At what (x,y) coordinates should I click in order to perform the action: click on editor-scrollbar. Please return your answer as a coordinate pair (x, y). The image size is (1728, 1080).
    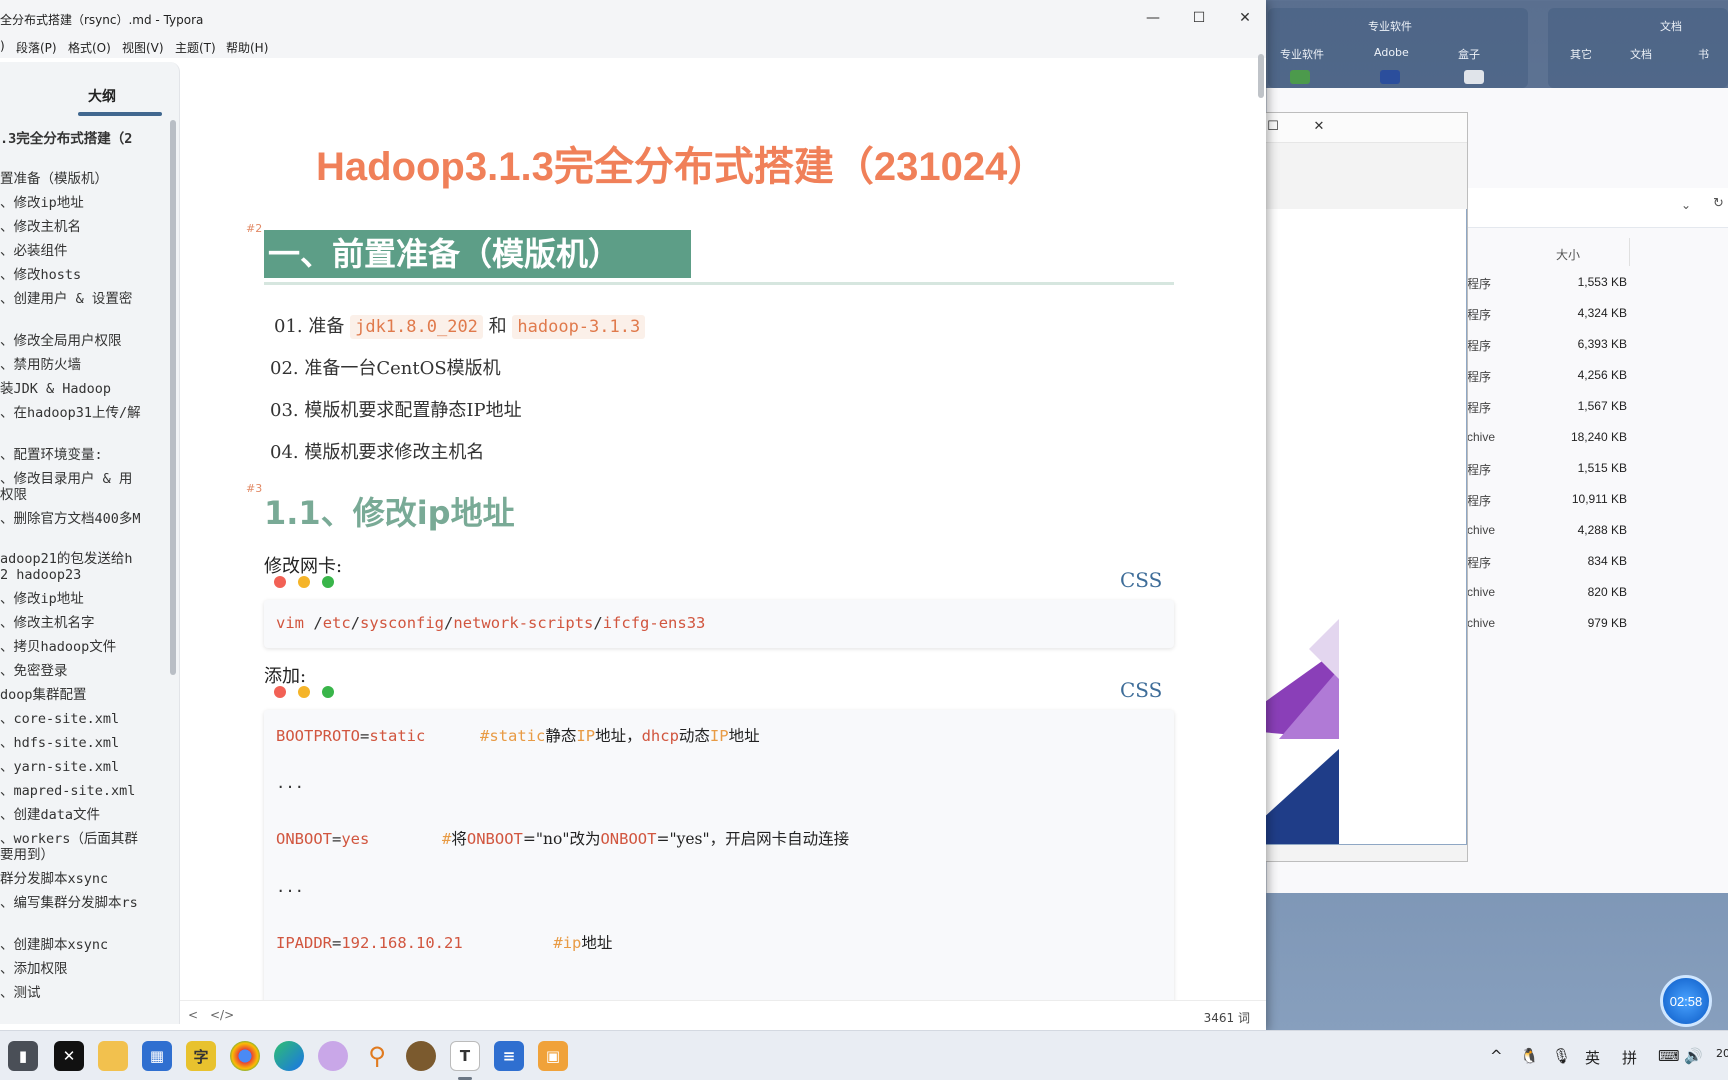
    Looking at the image, I should click on (1261, 76).